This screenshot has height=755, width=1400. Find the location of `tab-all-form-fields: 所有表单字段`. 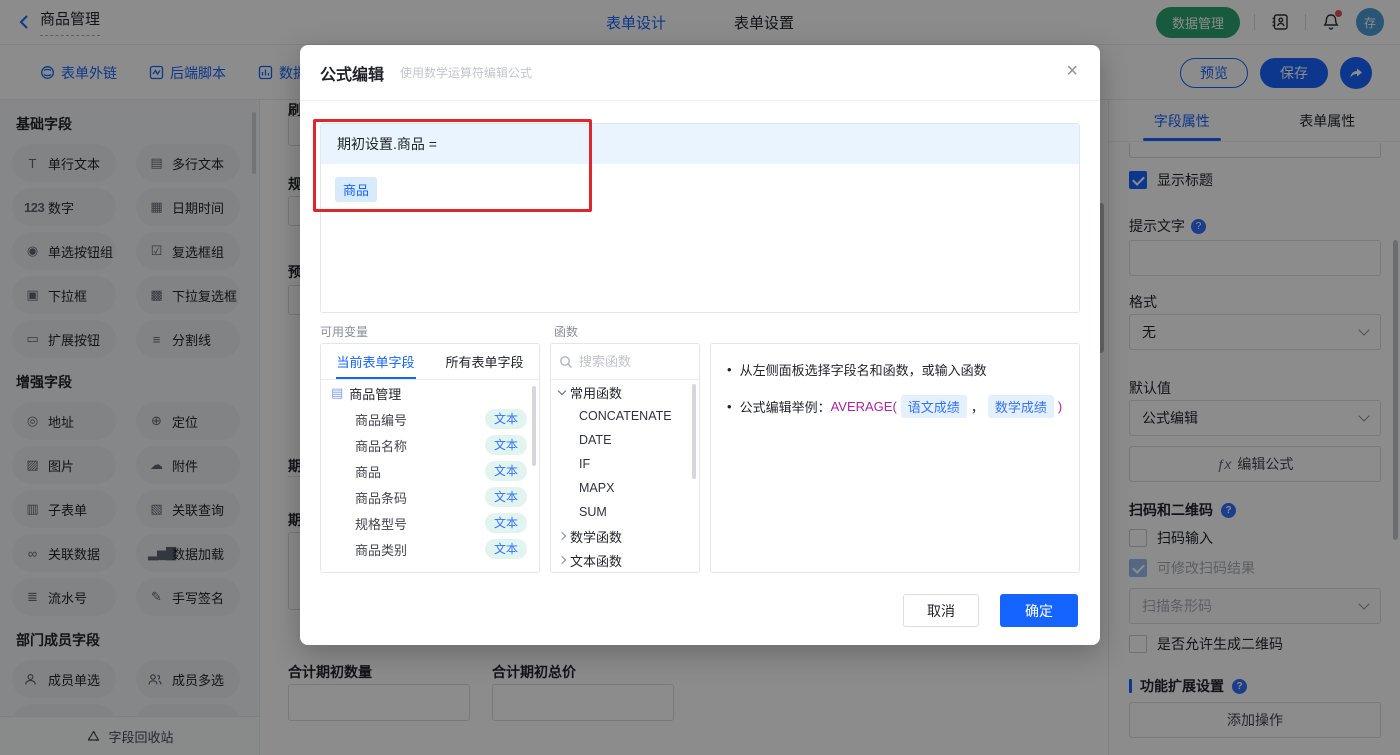

tab-all-form-fields: 所有表单字段 is located at coordinates (484, 361).